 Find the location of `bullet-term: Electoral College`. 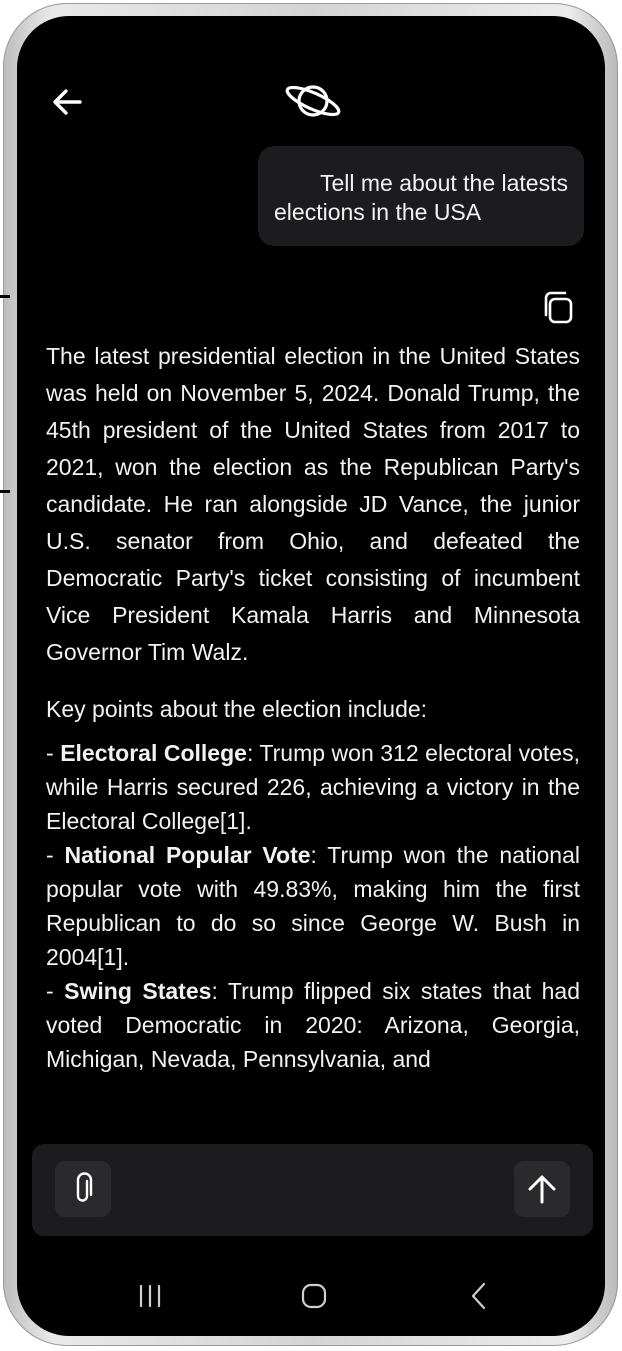

bullet-term: Electoral College is located at coordinates (153, 753).